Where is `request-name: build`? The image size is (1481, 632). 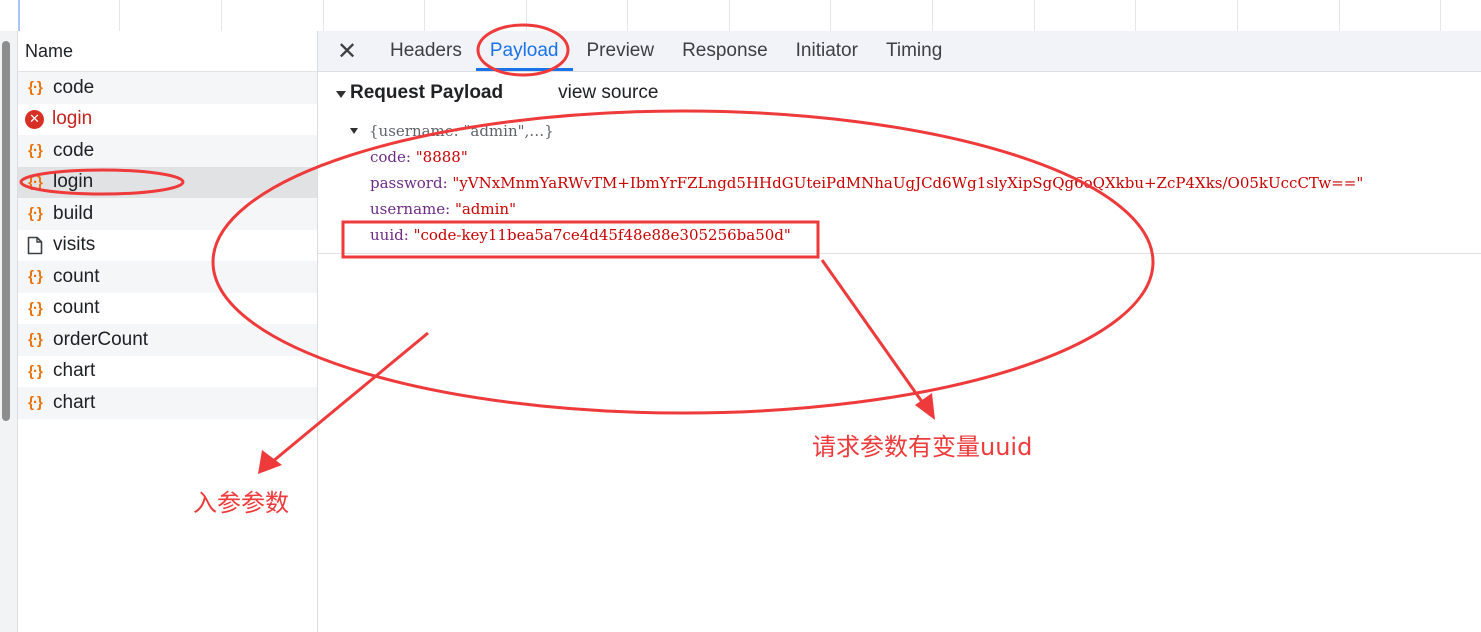
request-name: build is located at coordinates (73, 213).